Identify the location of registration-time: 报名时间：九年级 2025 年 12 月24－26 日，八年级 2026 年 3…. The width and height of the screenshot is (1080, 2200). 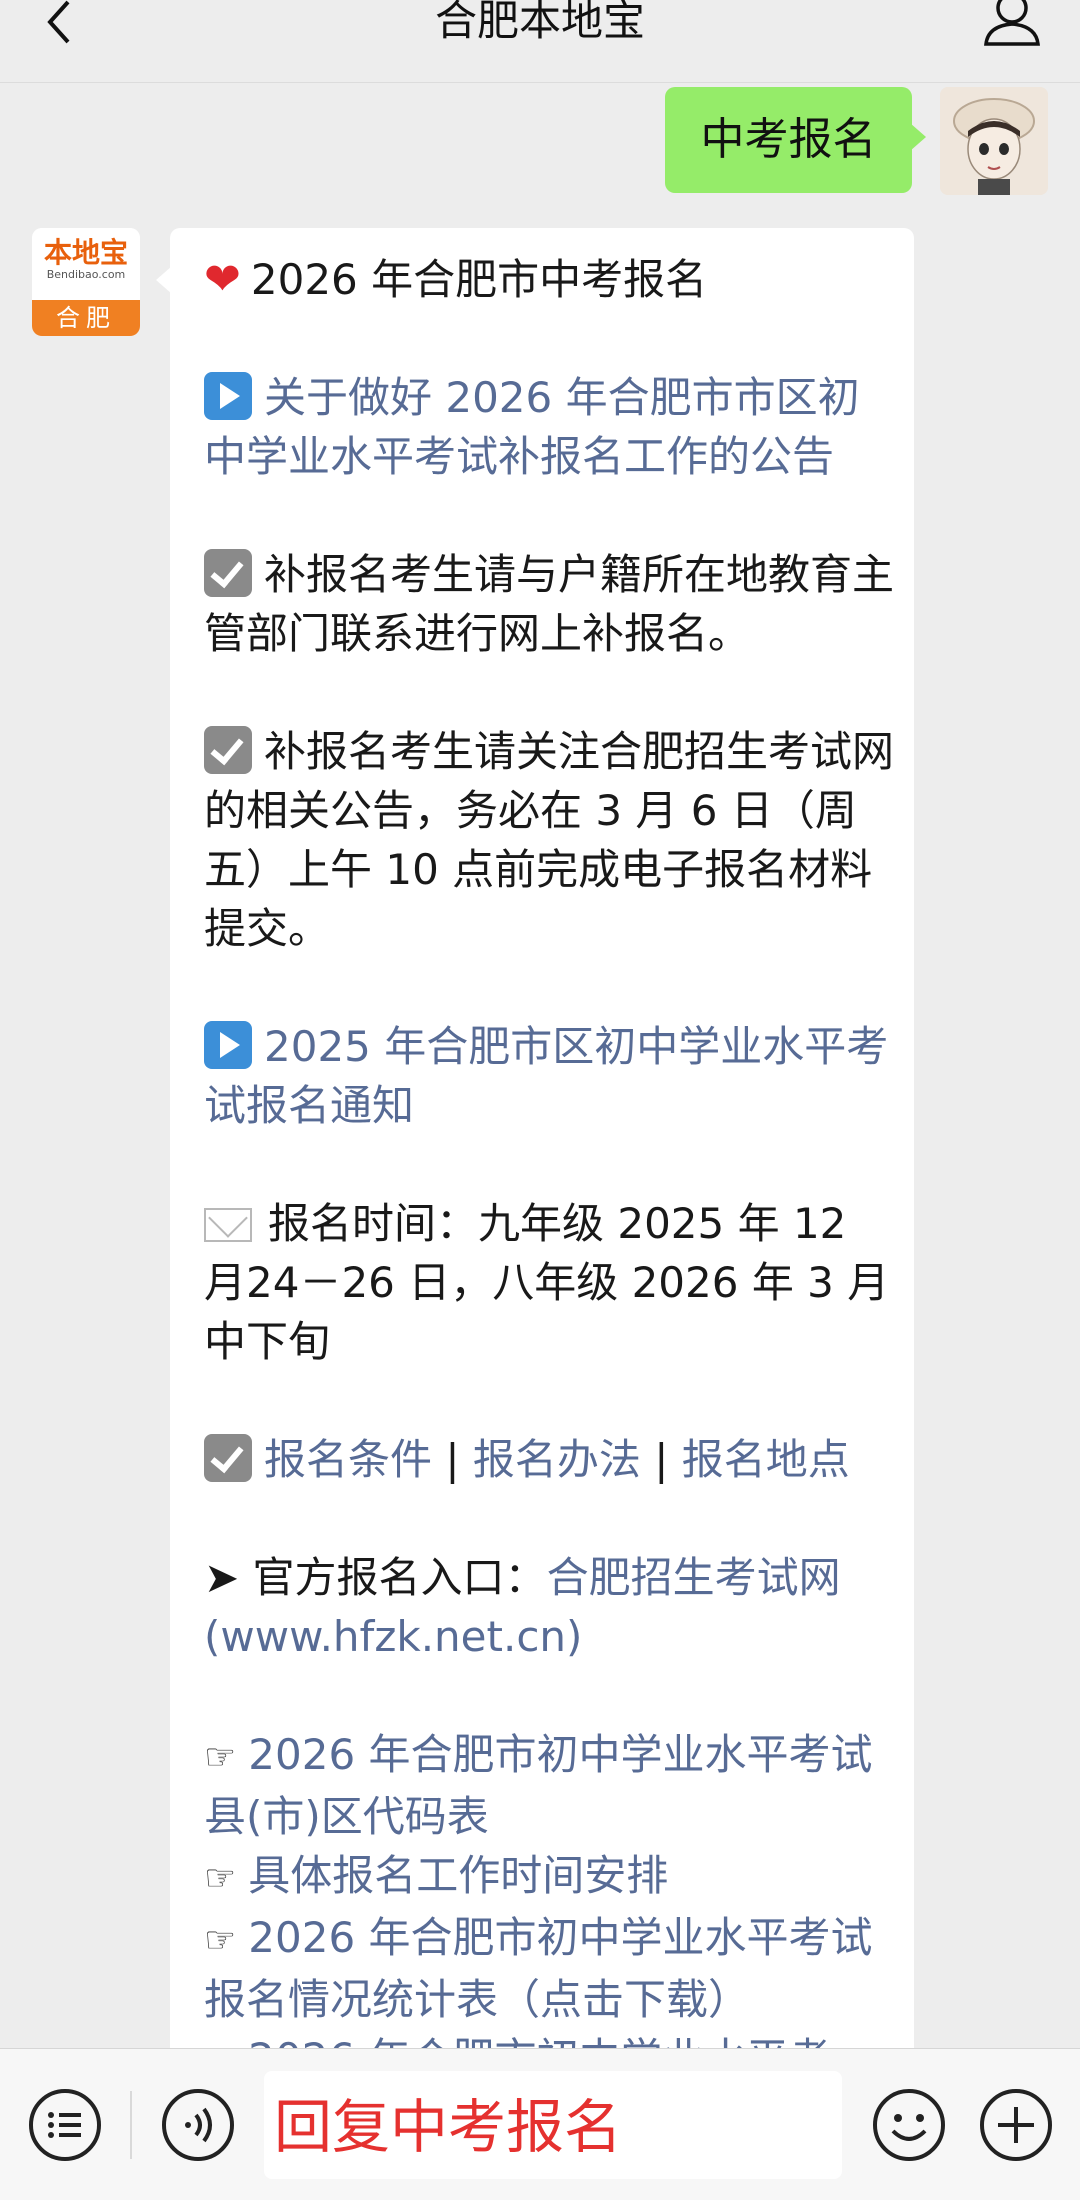
(547, 1282).